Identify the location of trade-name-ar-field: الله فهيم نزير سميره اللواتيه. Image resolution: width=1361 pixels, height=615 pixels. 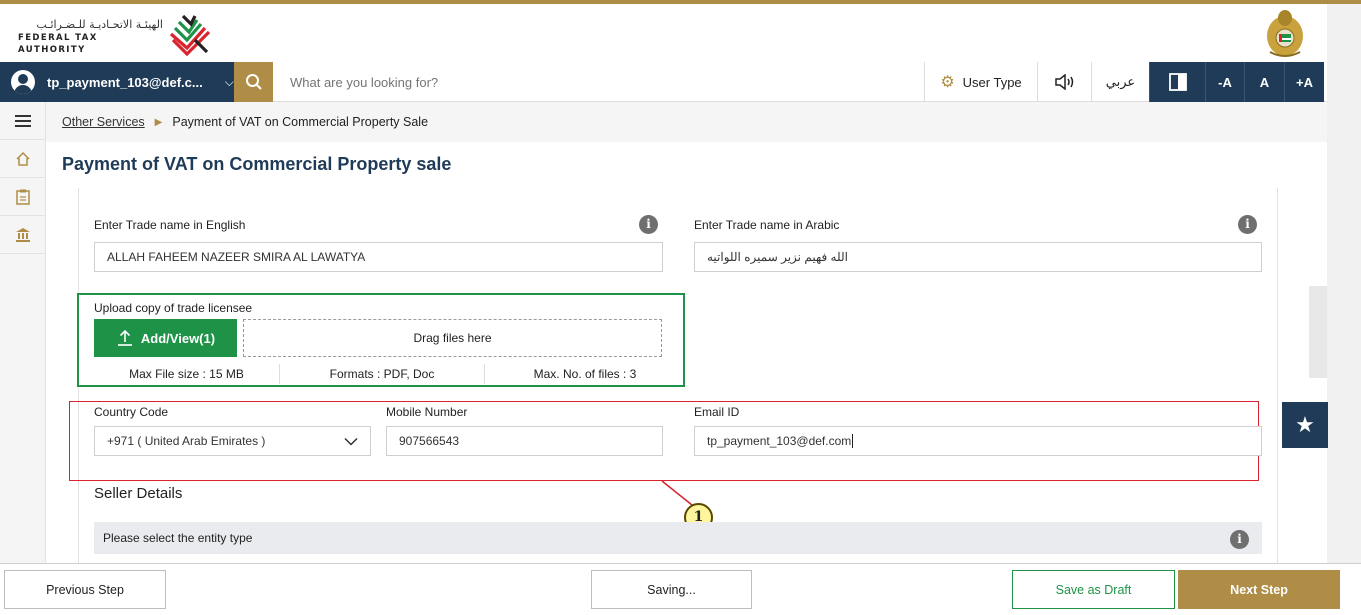
(978, 257).